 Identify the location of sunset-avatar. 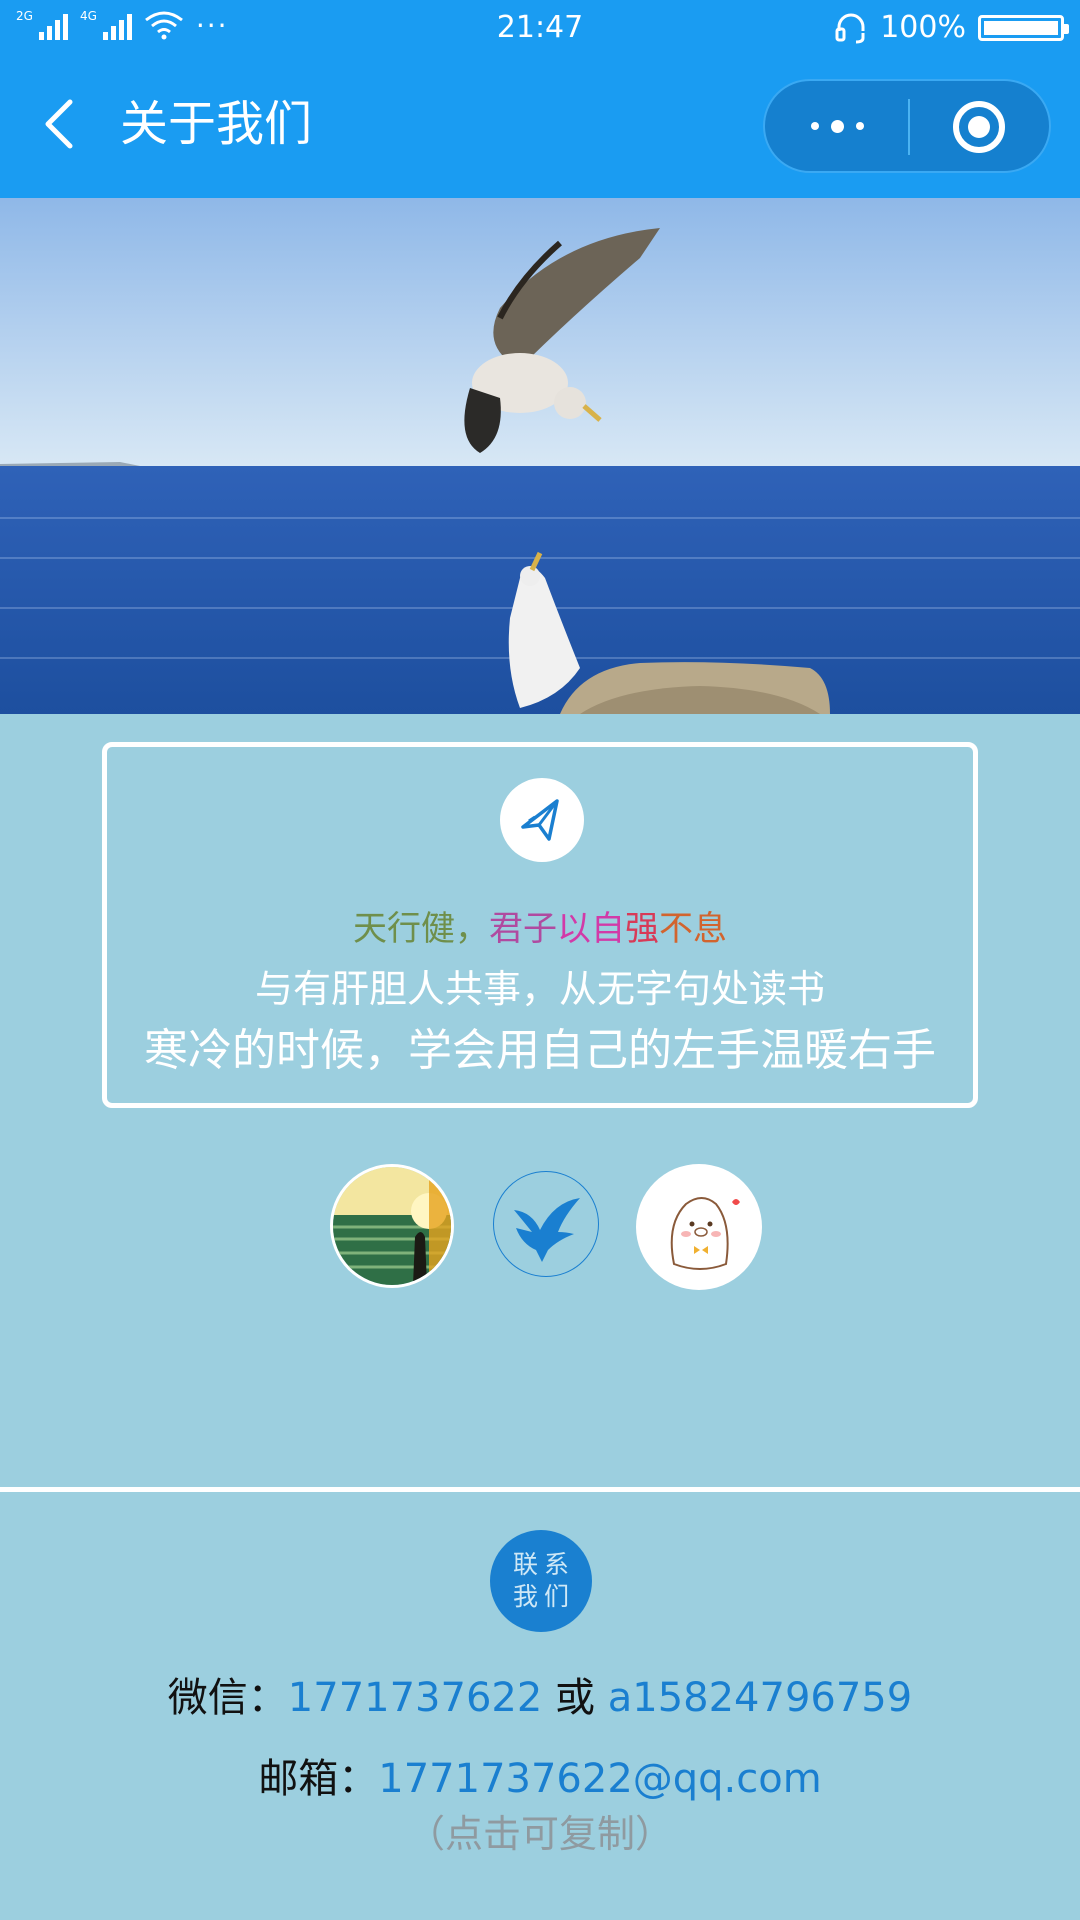
(392, 1226).